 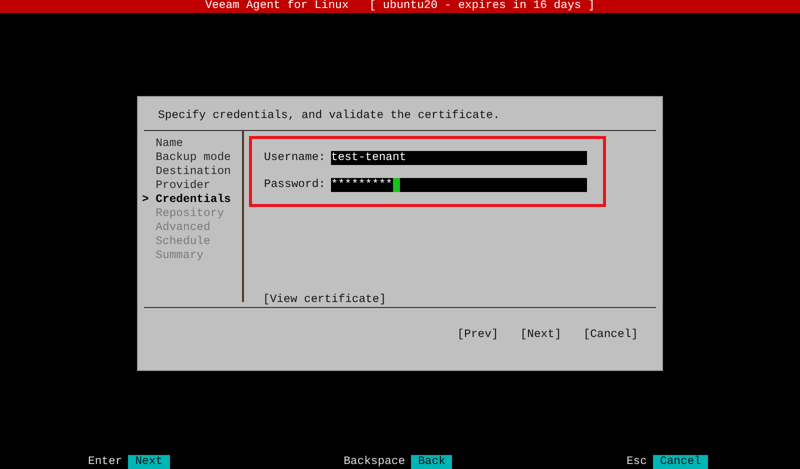 What do you see at coordinates (375, 462) in the screenshot?
I see `key-label: Backspace` at bounding box center [375, 462].